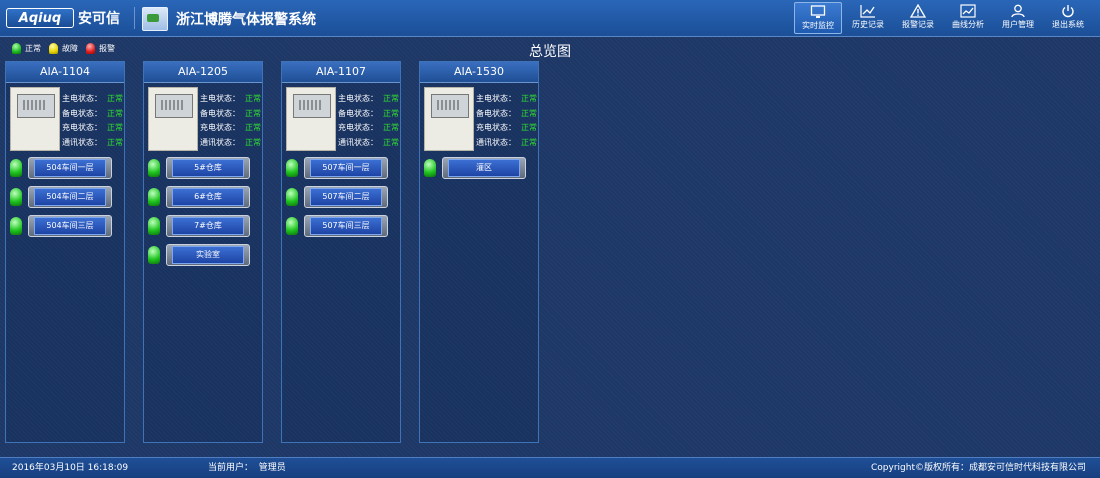 Image resolution: width=1100 pixels, height=478 pixels. I want to click on monitor-icon, so click(818, 12).